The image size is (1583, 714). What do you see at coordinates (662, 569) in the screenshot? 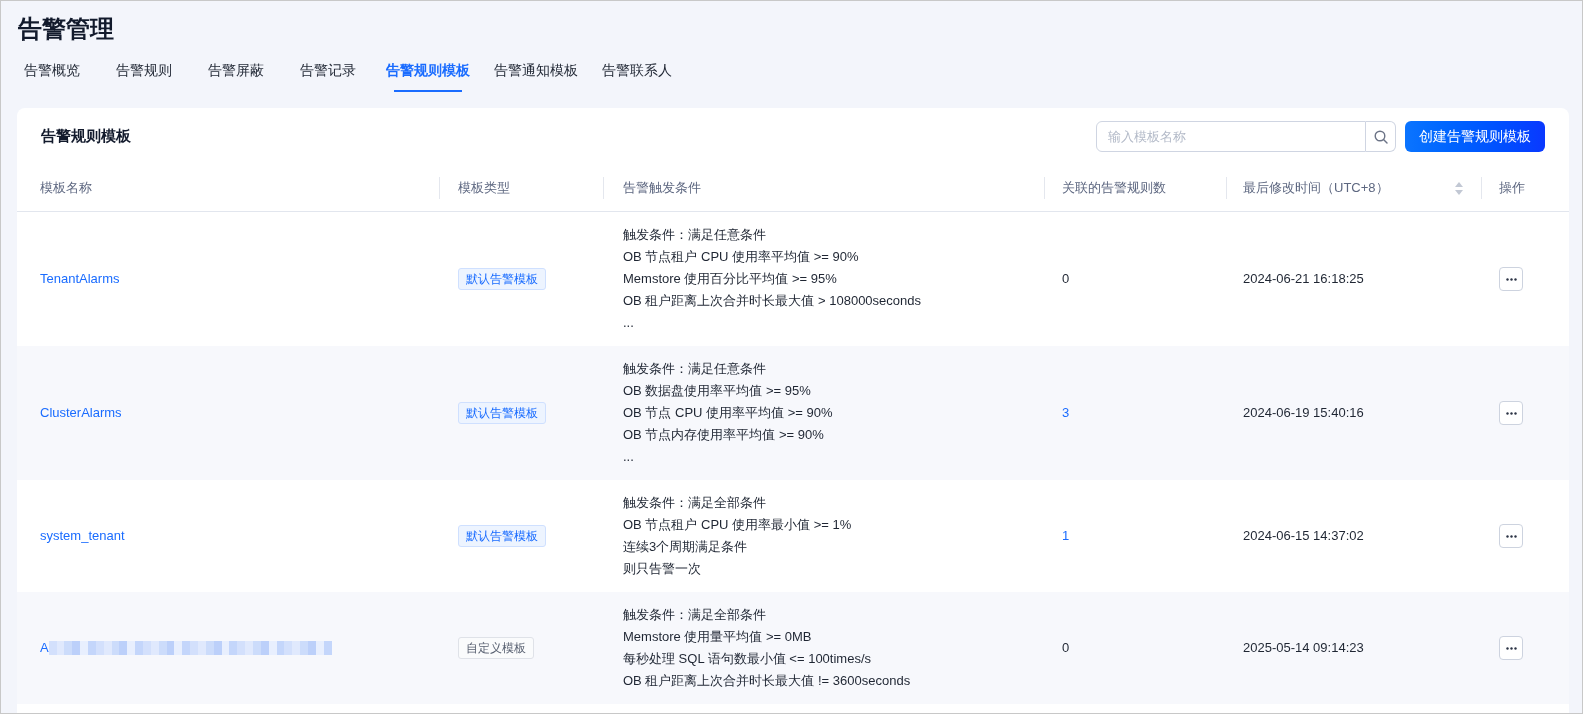
I see `condition-line: 则只告警一次` at bounding box center [662, 569].